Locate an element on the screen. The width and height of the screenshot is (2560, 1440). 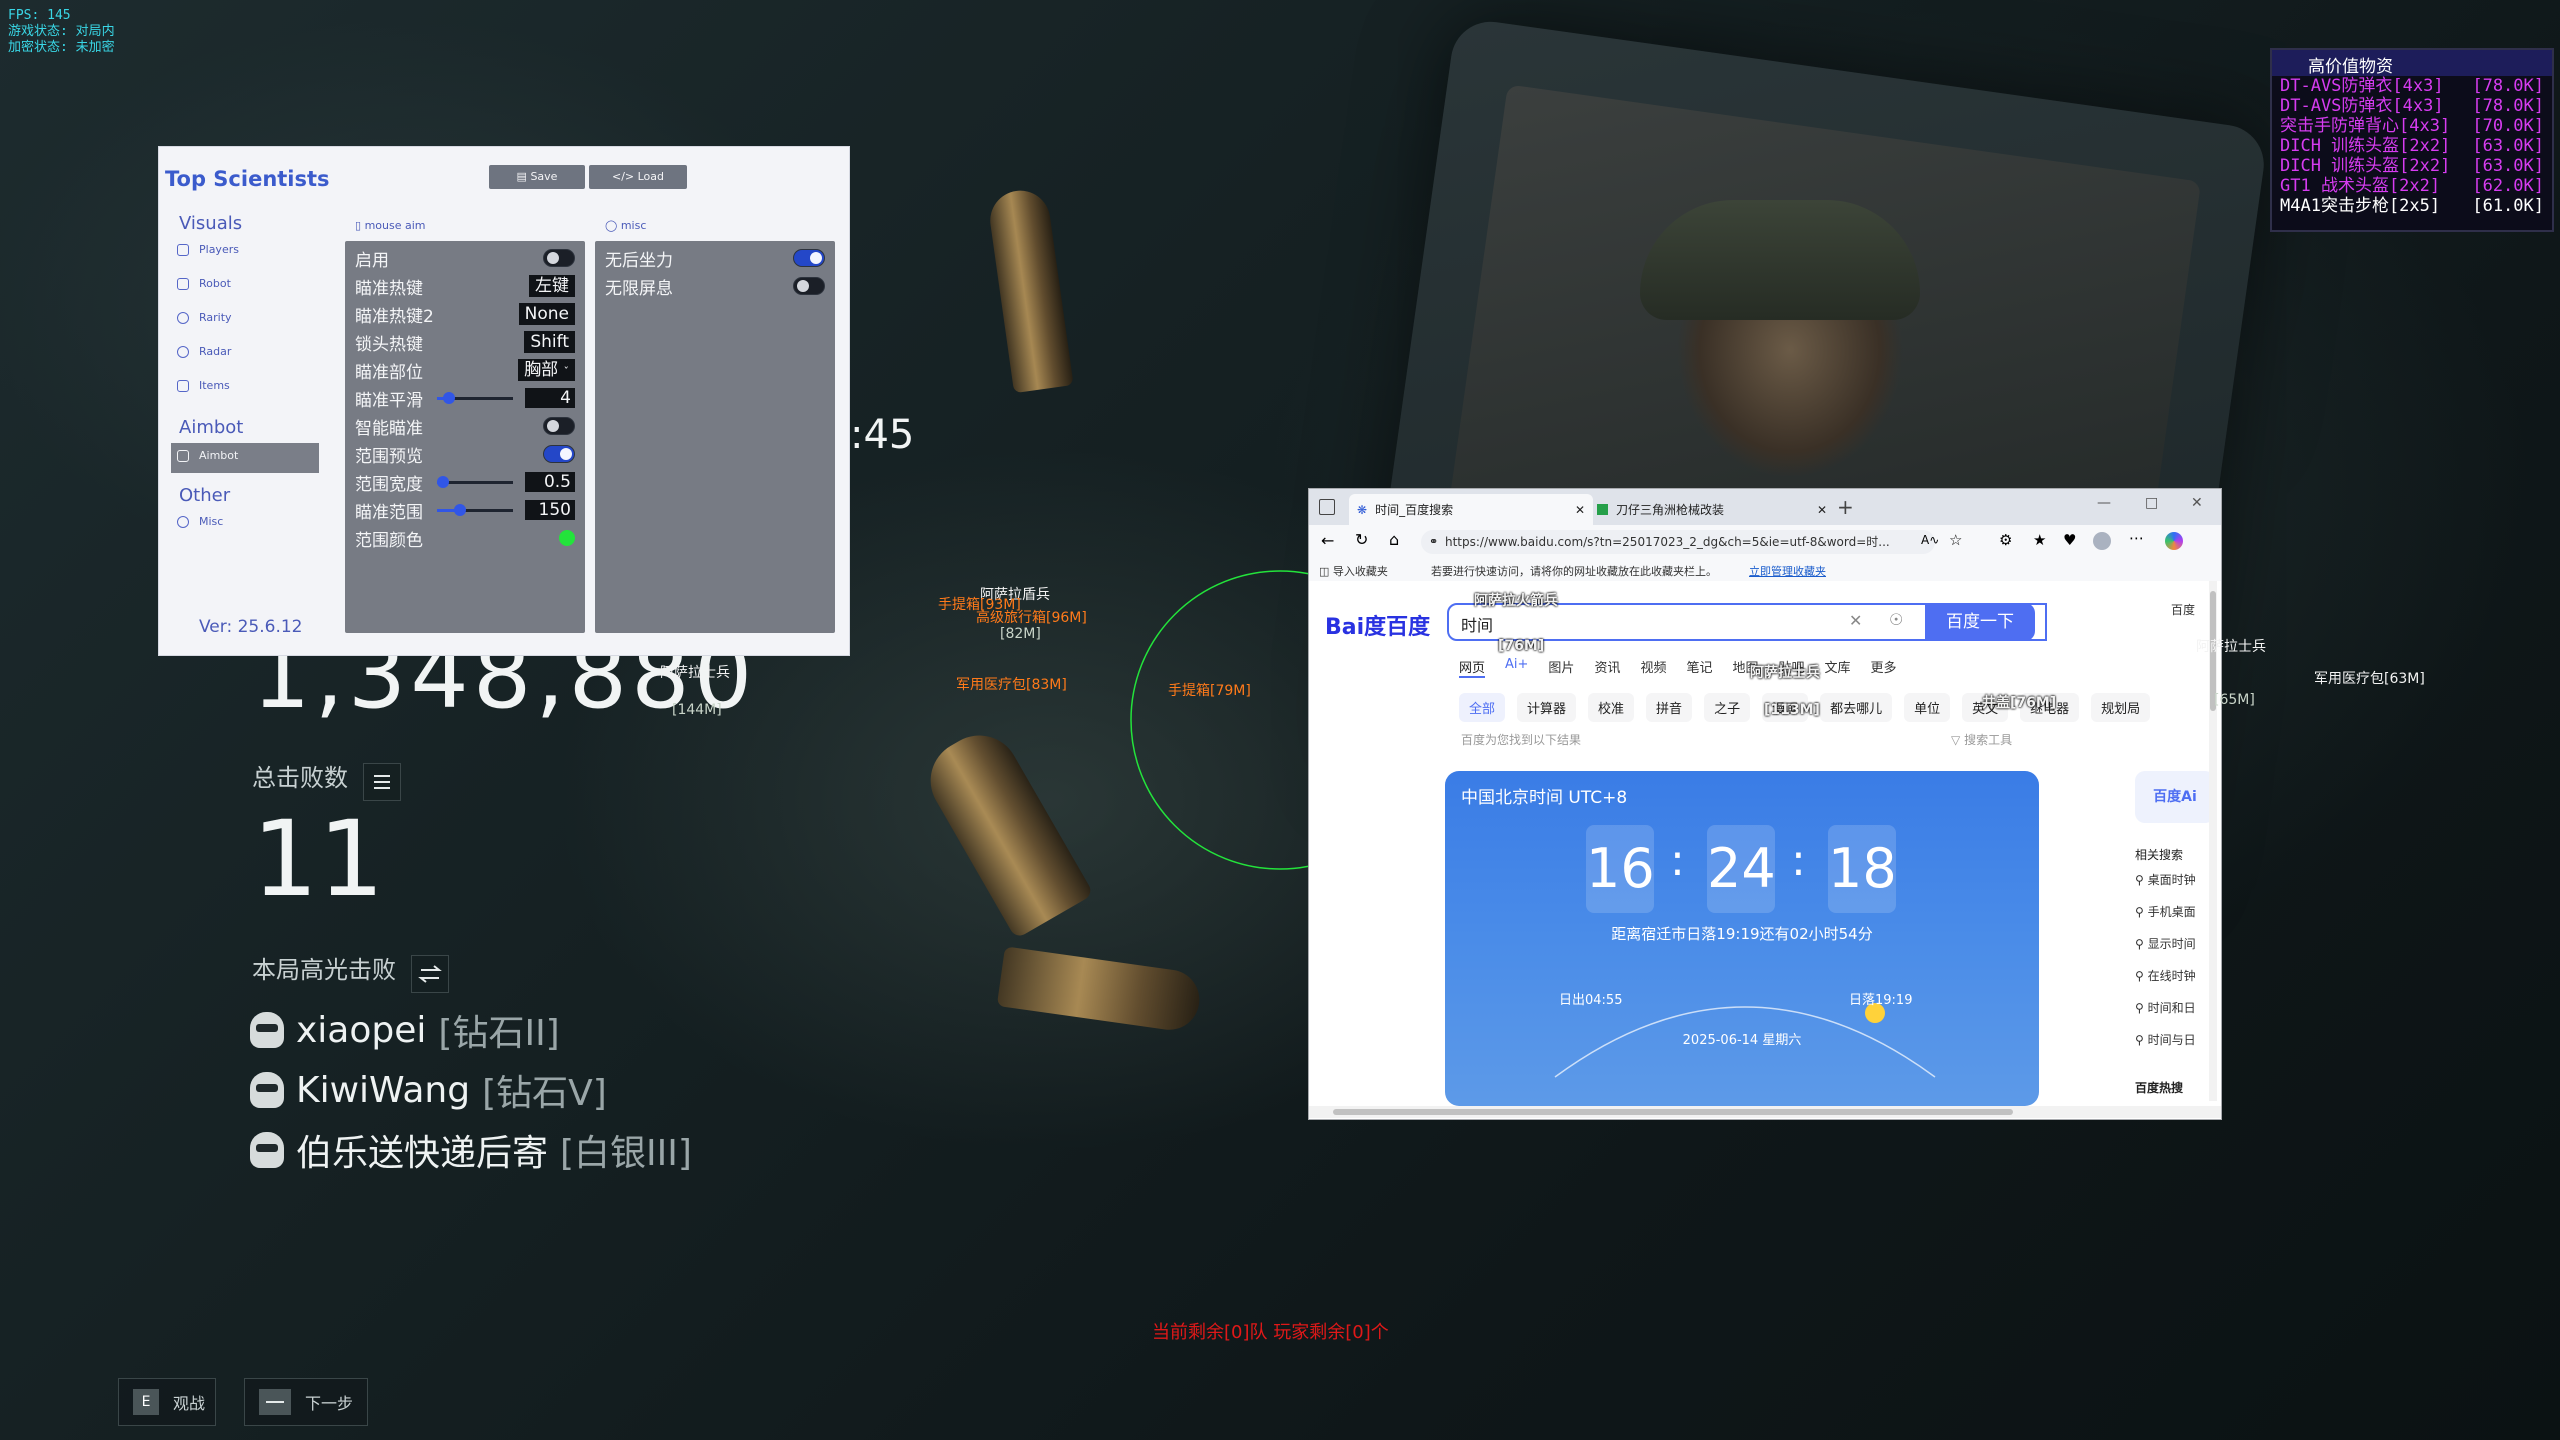
nav-item-aimbot-label: Aimbot is located at coordinates (207, 455).